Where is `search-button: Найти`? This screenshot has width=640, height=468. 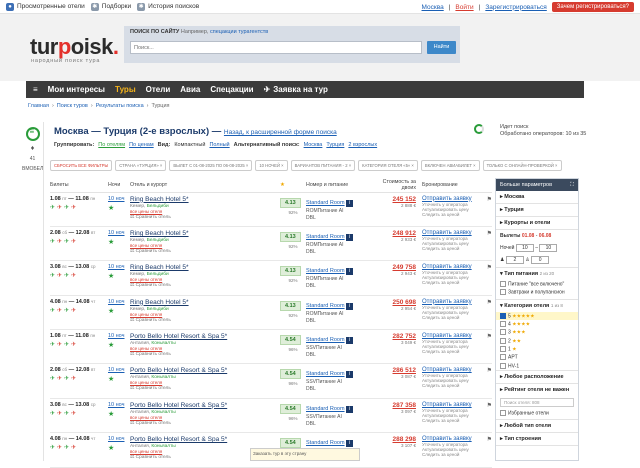
search-button: Найти is located at coordinates (441, 47).